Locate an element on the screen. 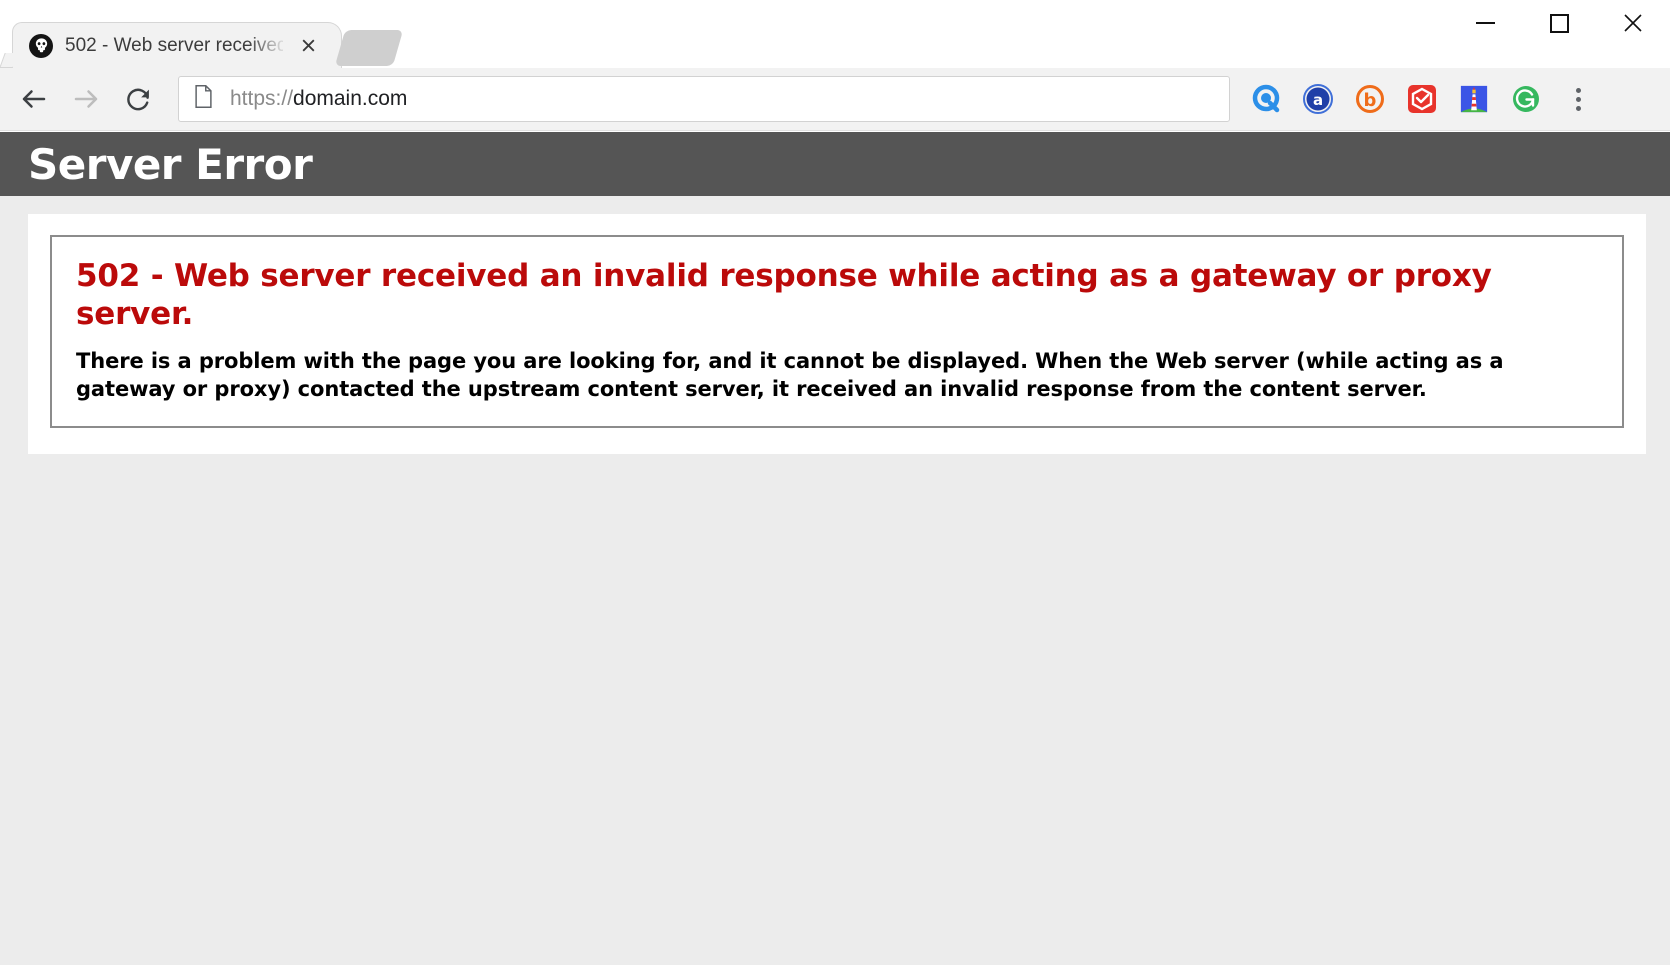 The height and width of the screenshot is (965, 1670). tab-close-icon is located at coordinates (308, 46).